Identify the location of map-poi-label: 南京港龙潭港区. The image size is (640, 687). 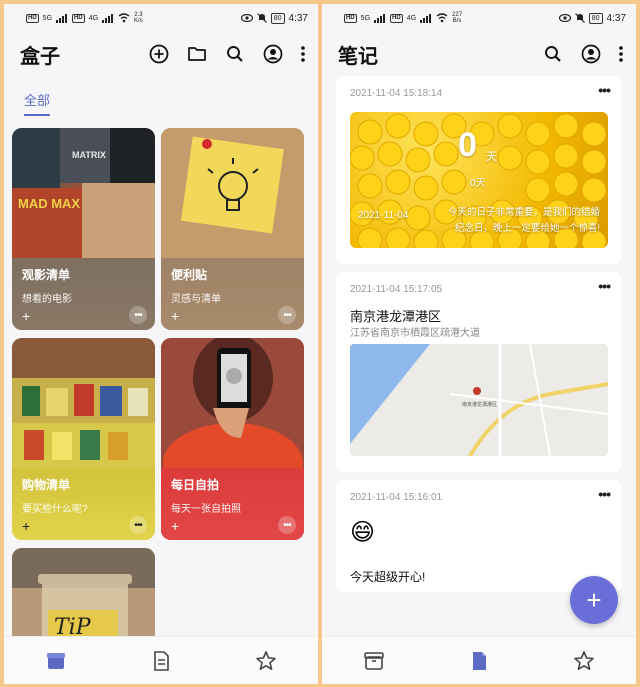
(479, 404).